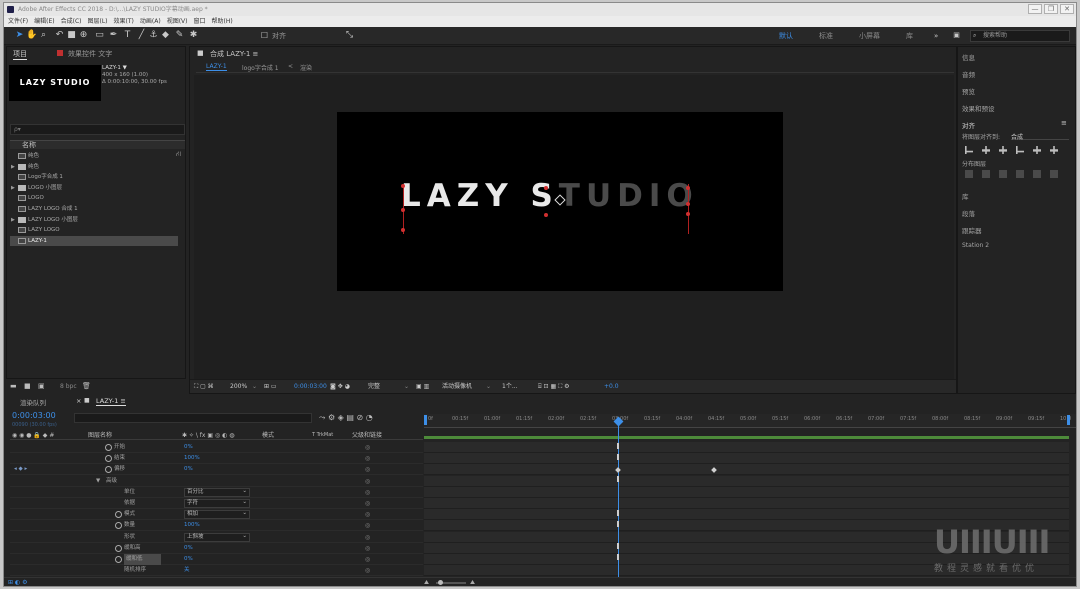  What do you see at coordinates (78, 401) in the screenshot?
I see `close-icon: ×` at bounding box center [78, 401].